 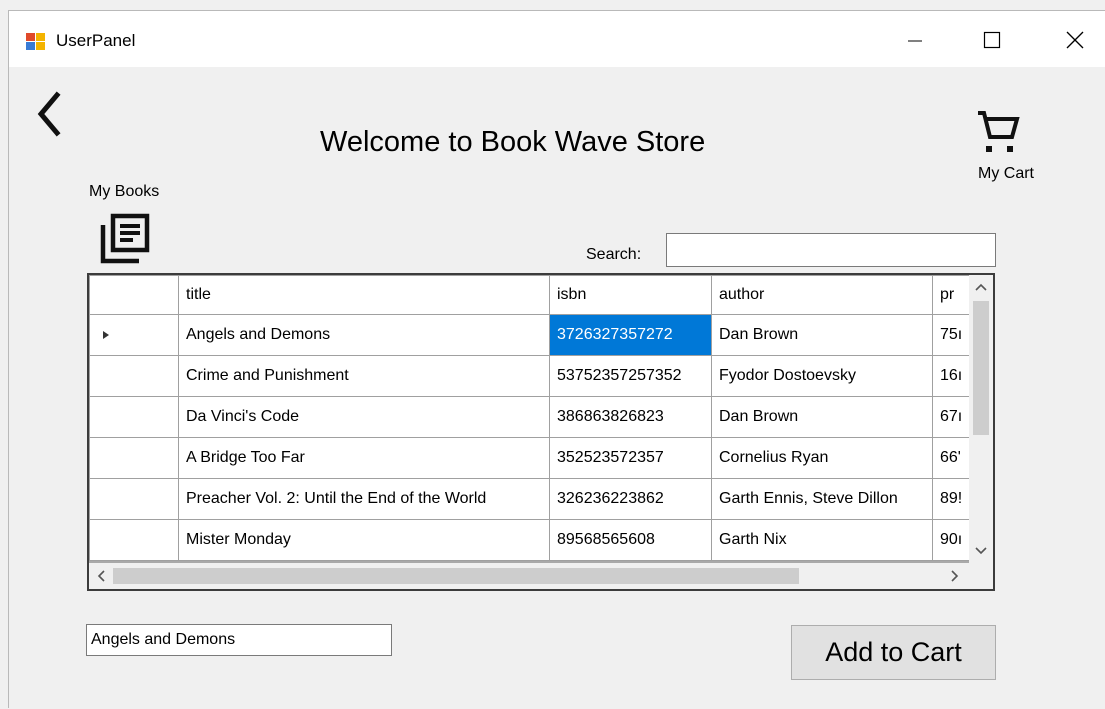 I want to click on cell-isbn: 53752357257352, so click(x=630, y=376).